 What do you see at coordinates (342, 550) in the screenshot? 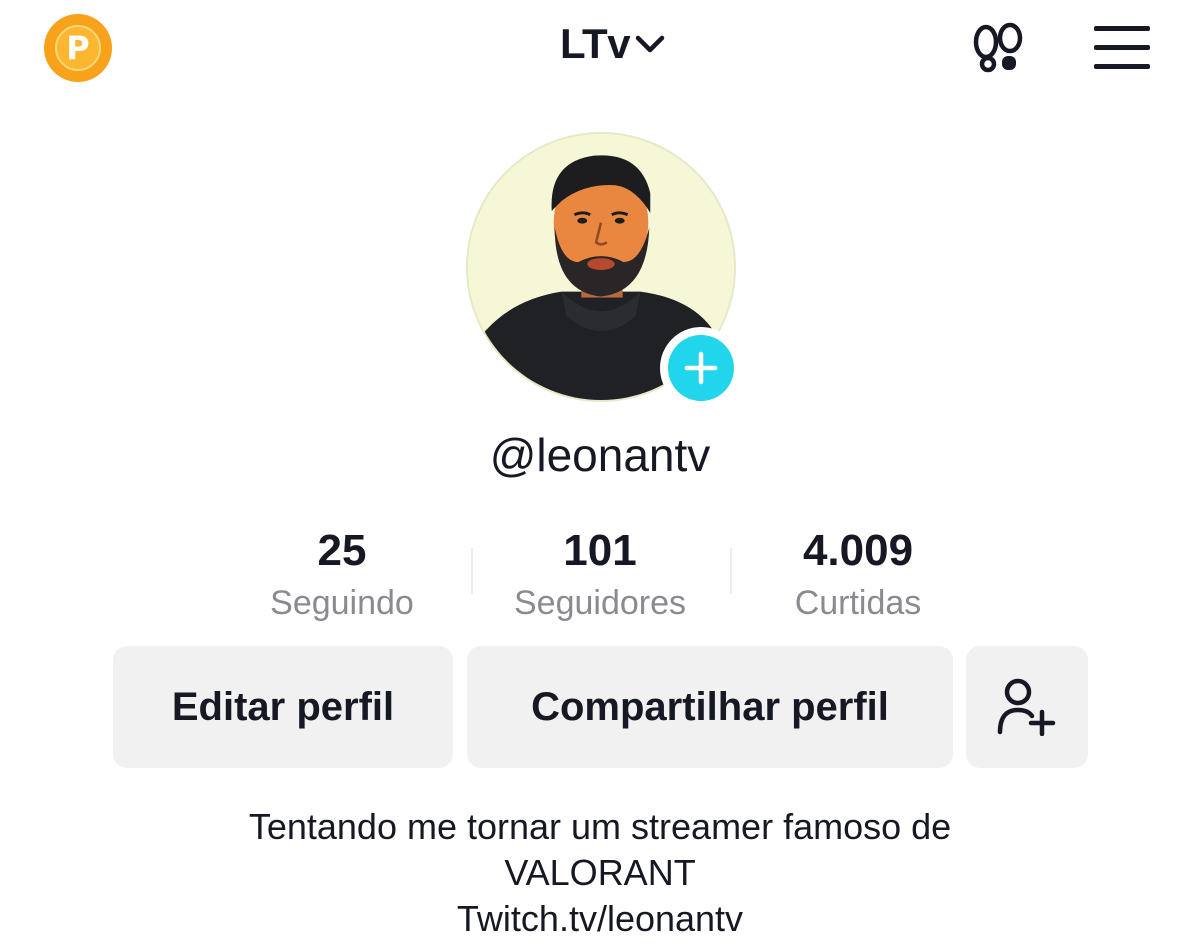
I see `stat-value: 25` at bounding box center [342, 550].